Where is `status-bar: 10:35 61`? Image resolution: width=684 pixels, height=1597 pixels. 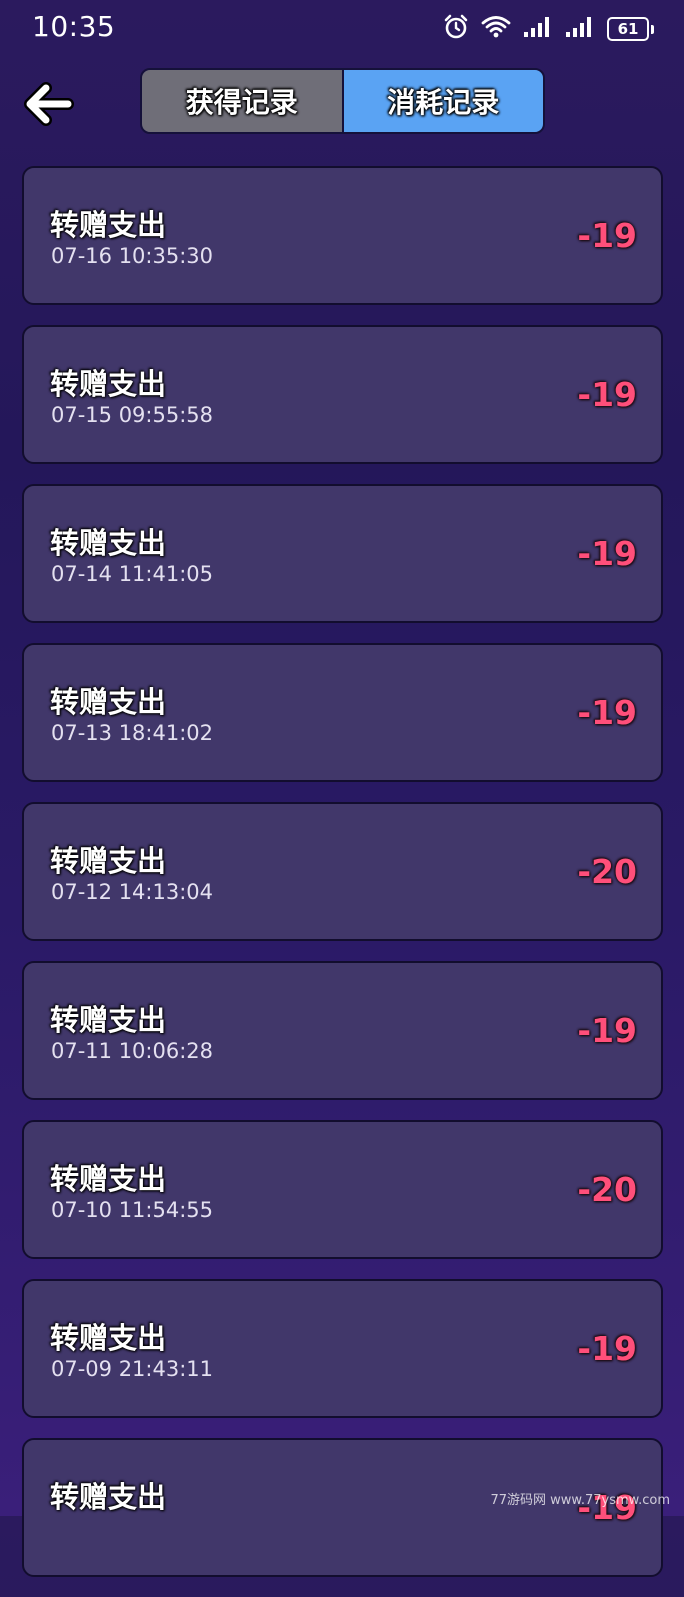
status-bar: 10:35 61 is located at coordinates (342, 28).